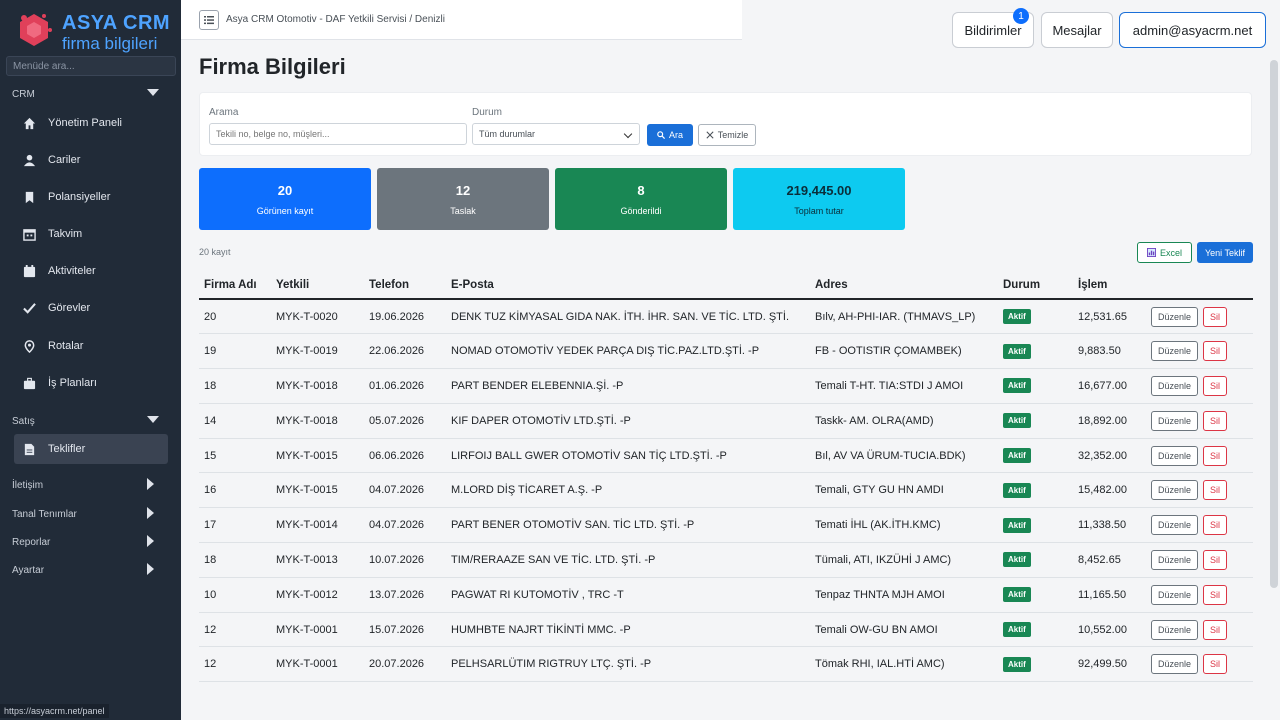 The height and width of the screenshot is (720, 1280). What do you see at coordinates (235, 286) in the screenshot?
I see `col-header: Firma Adı` at bounding box center [235, 286].